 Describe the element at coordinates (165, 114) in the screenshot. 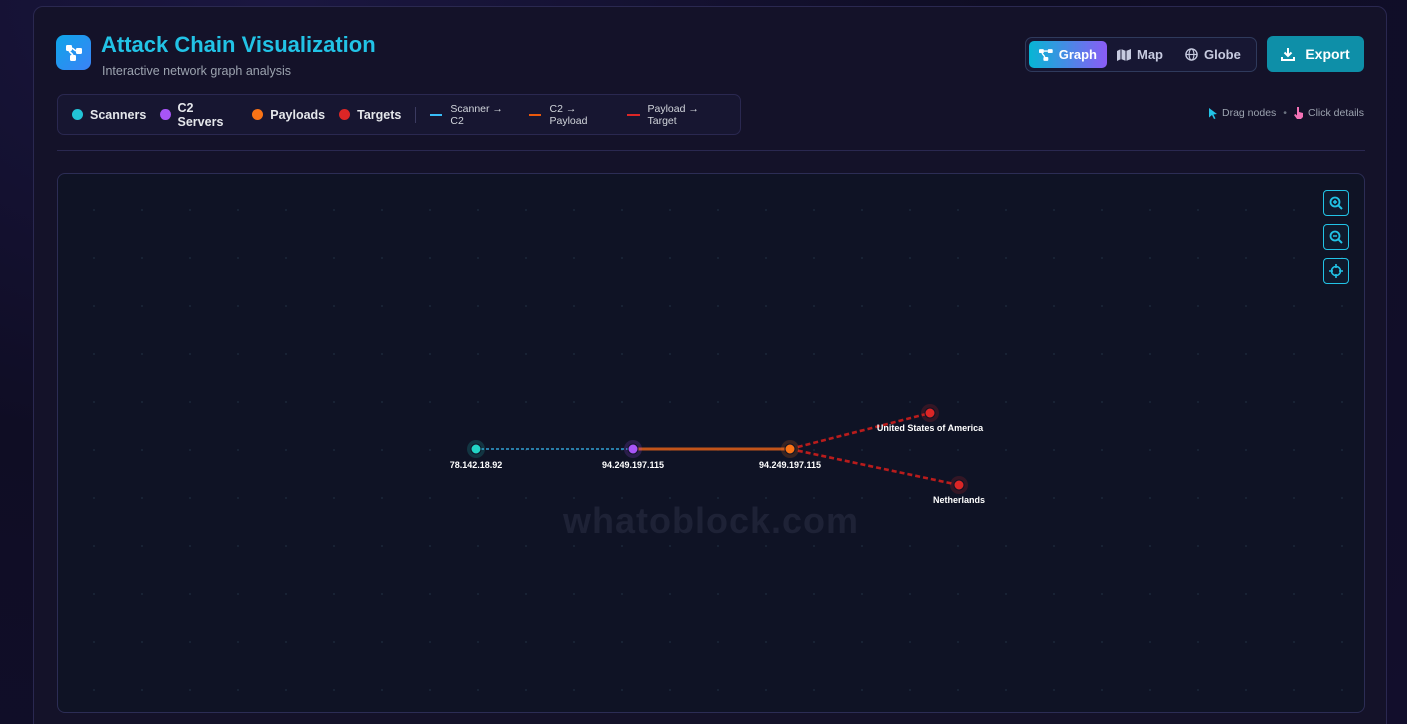

I see `c2-dot` at that location.